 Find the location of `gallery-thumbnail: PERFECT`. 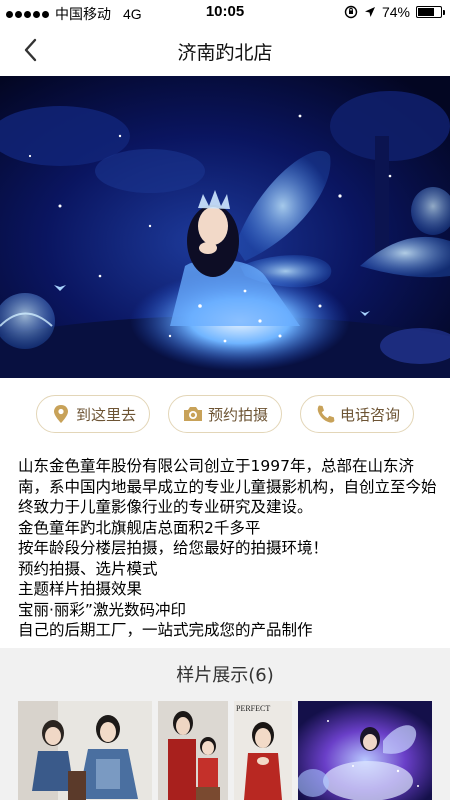

gallery-thumbnail: PERFECT is located at coordinates (263, 750).